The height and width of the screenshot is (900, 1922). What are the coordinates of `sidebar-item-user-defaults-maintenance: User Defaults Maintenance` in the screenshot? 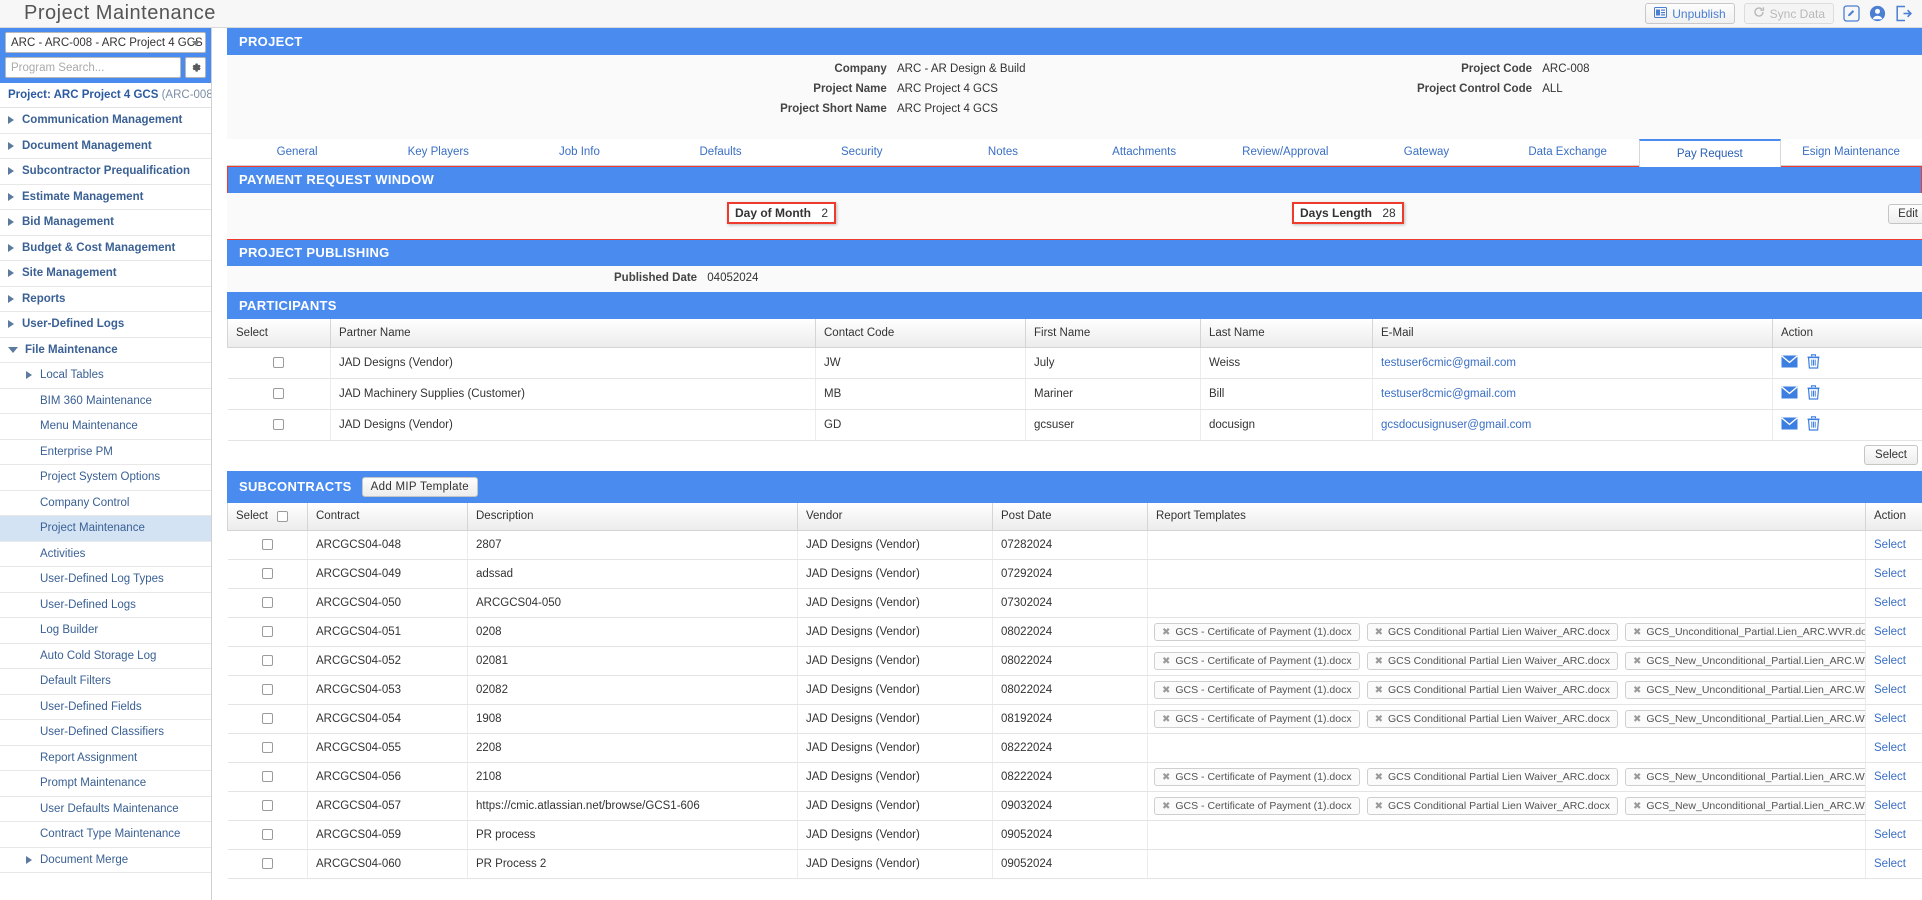 It's located at (105, 809).